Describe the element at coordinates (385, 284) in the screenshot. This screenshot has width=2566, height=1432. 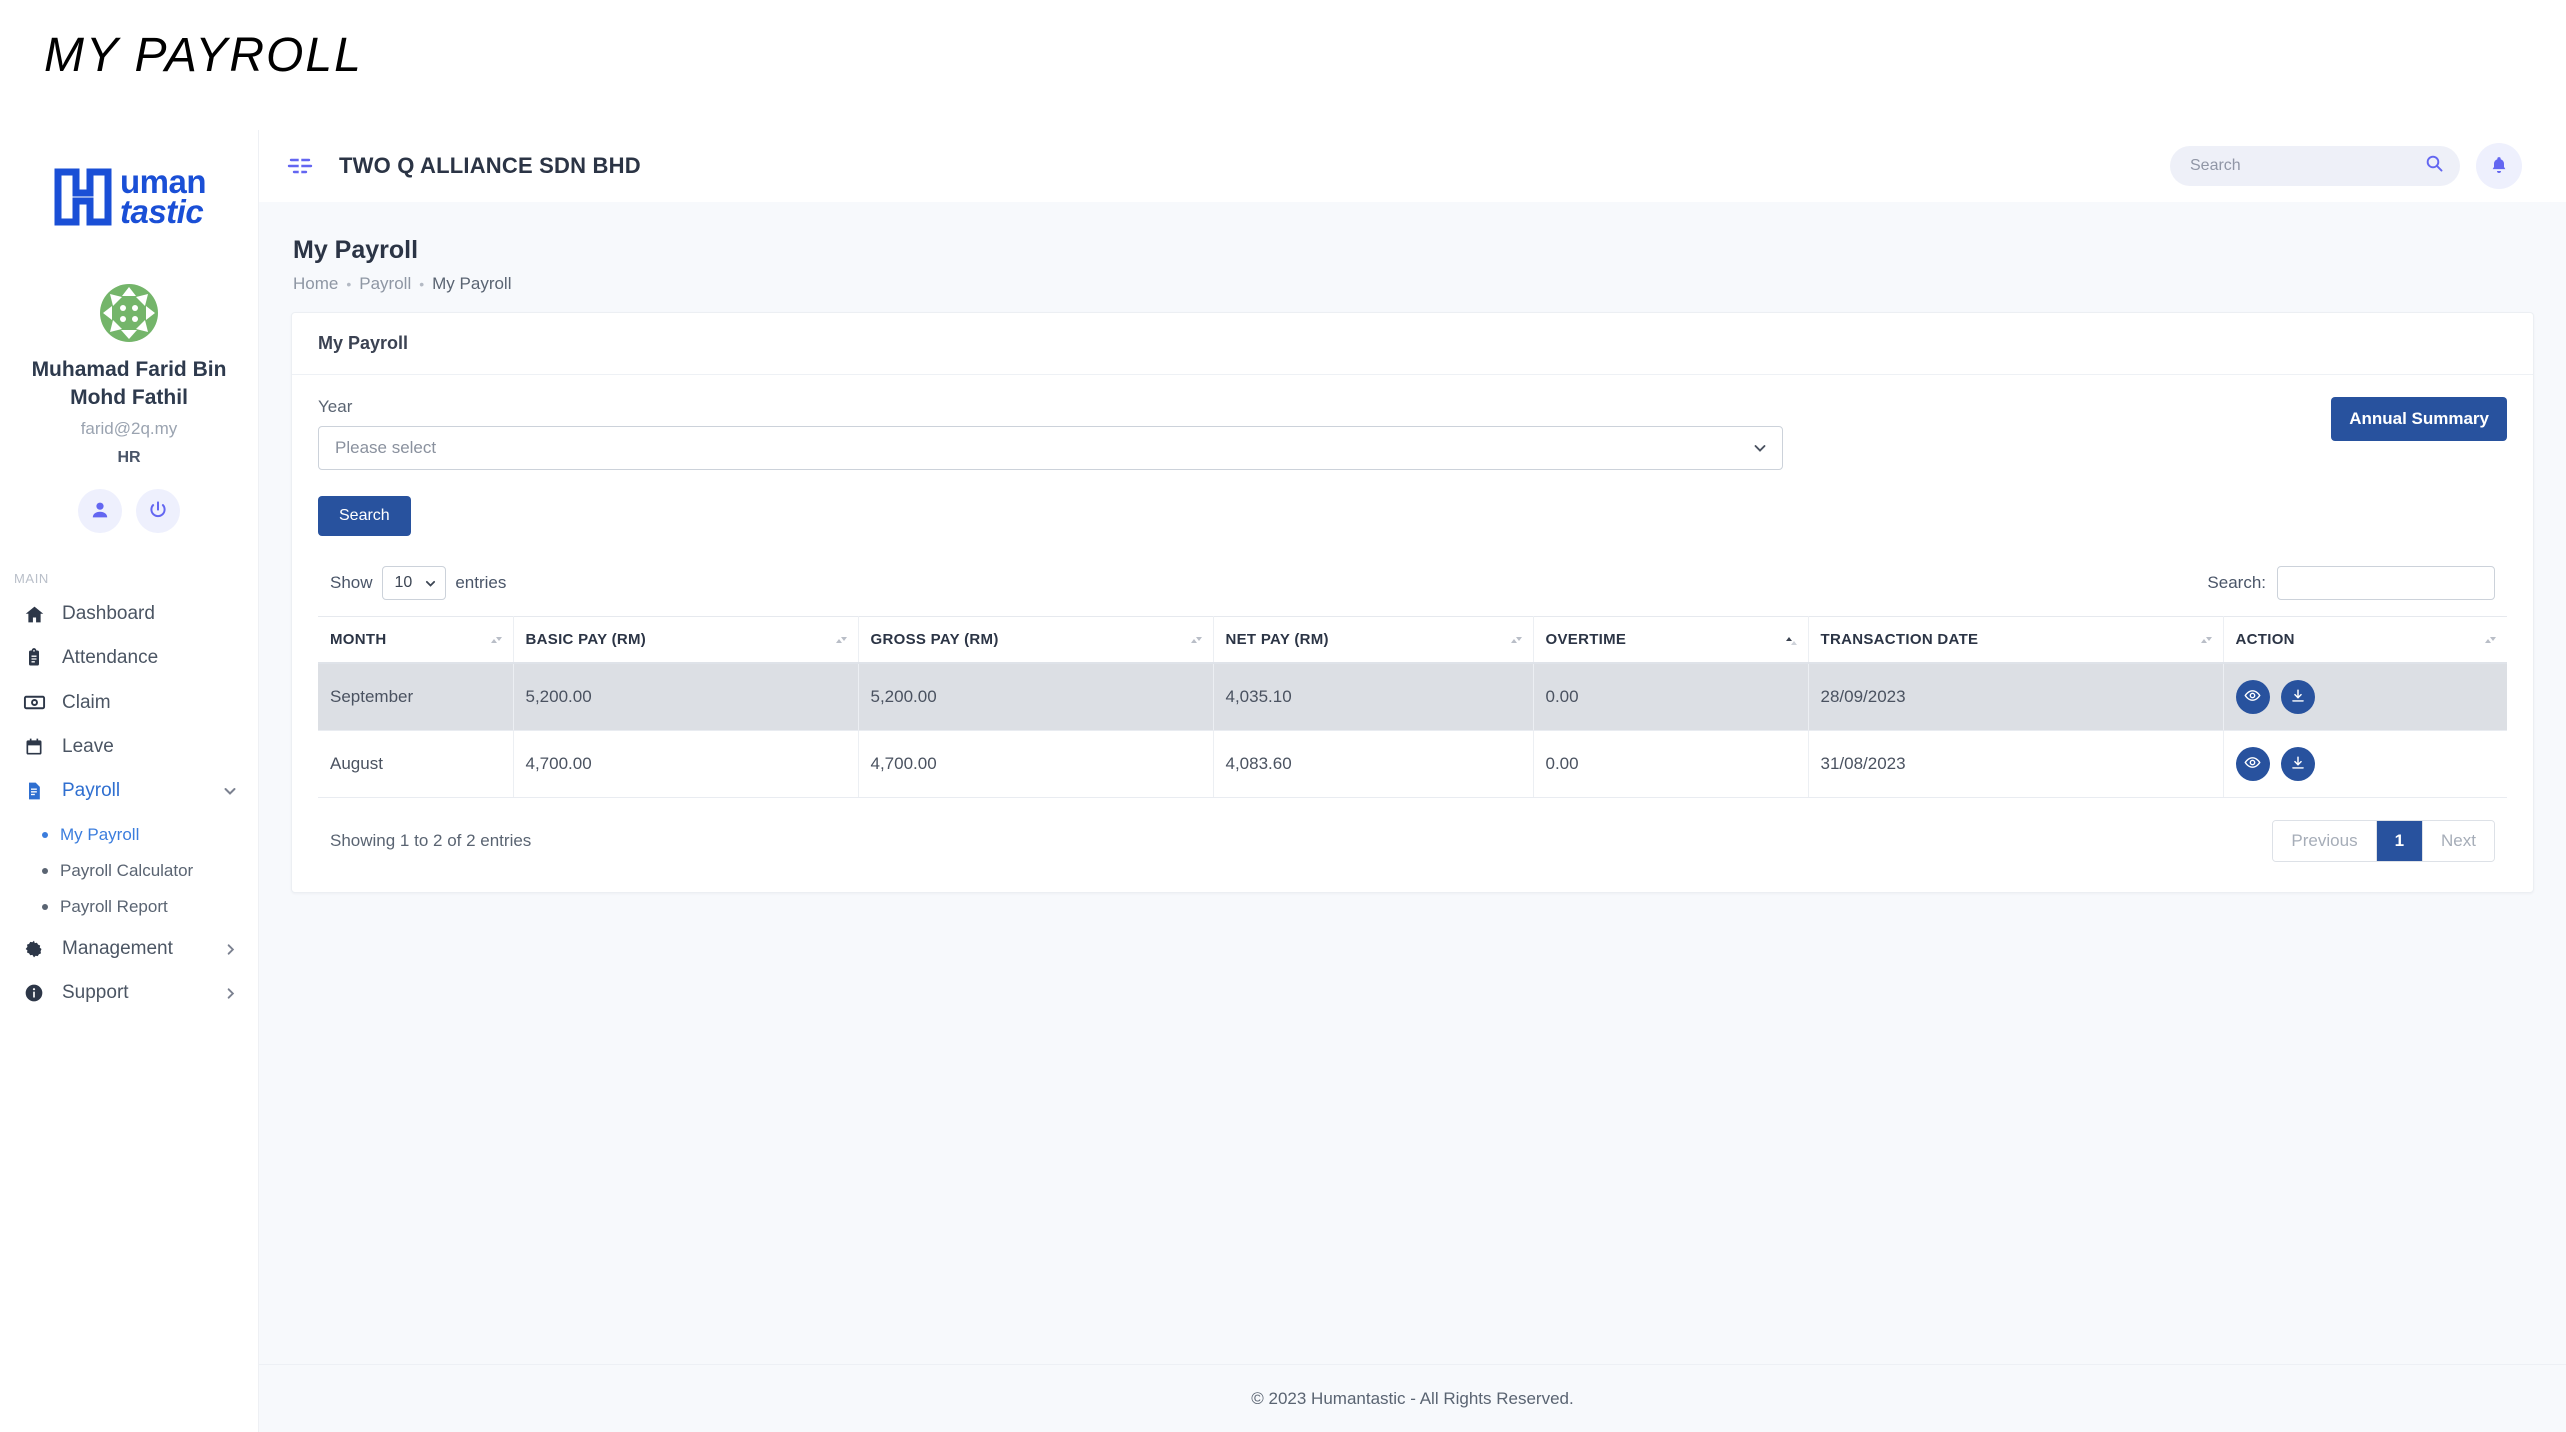
I see `breadcrumb-payroll: Payroll` at that location.